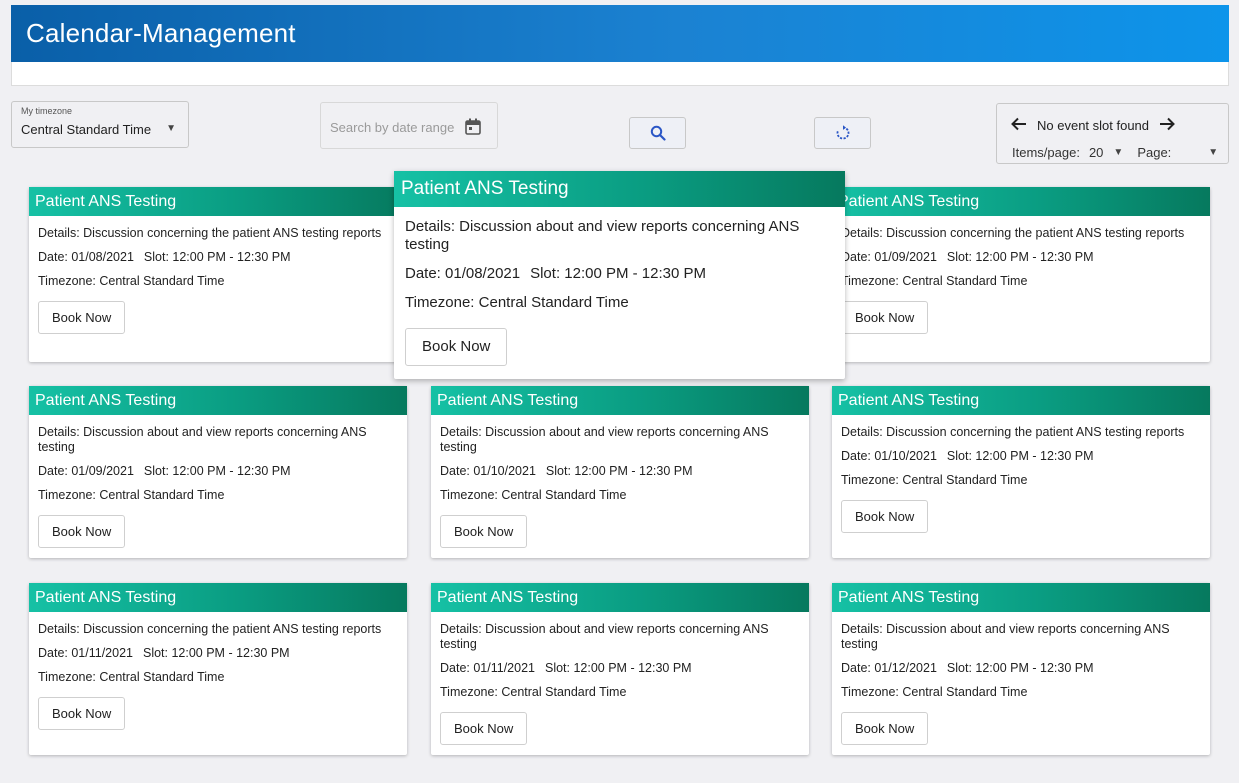 This screenshot has height=783, width=1239. I want to click on search-button, so click(657, 133).